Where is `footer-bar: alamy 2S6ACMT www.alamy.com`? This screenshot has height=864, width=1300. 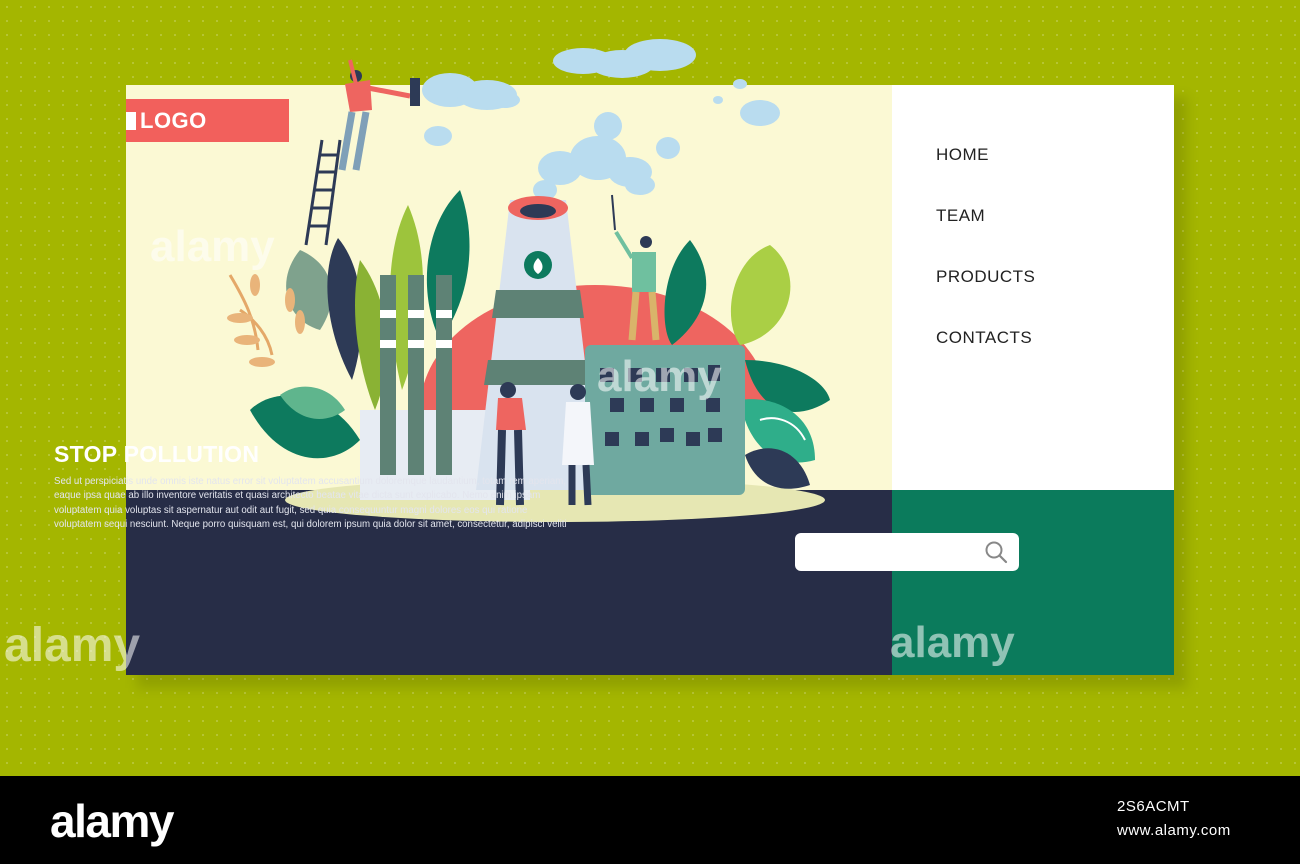 footer-bar: alamy 2S6ACMT www.alamy.com is located at coordinates (650, 820).